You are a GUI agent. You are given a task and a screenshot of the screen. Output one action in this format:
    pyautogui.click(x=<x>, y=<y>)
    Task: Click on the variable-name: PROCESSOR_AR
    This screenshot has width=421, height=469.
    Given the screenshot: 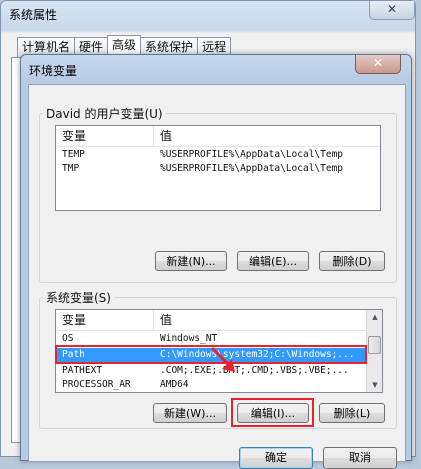 What is the action you would take?
    pyautogui.click(x=96, y=384)
    